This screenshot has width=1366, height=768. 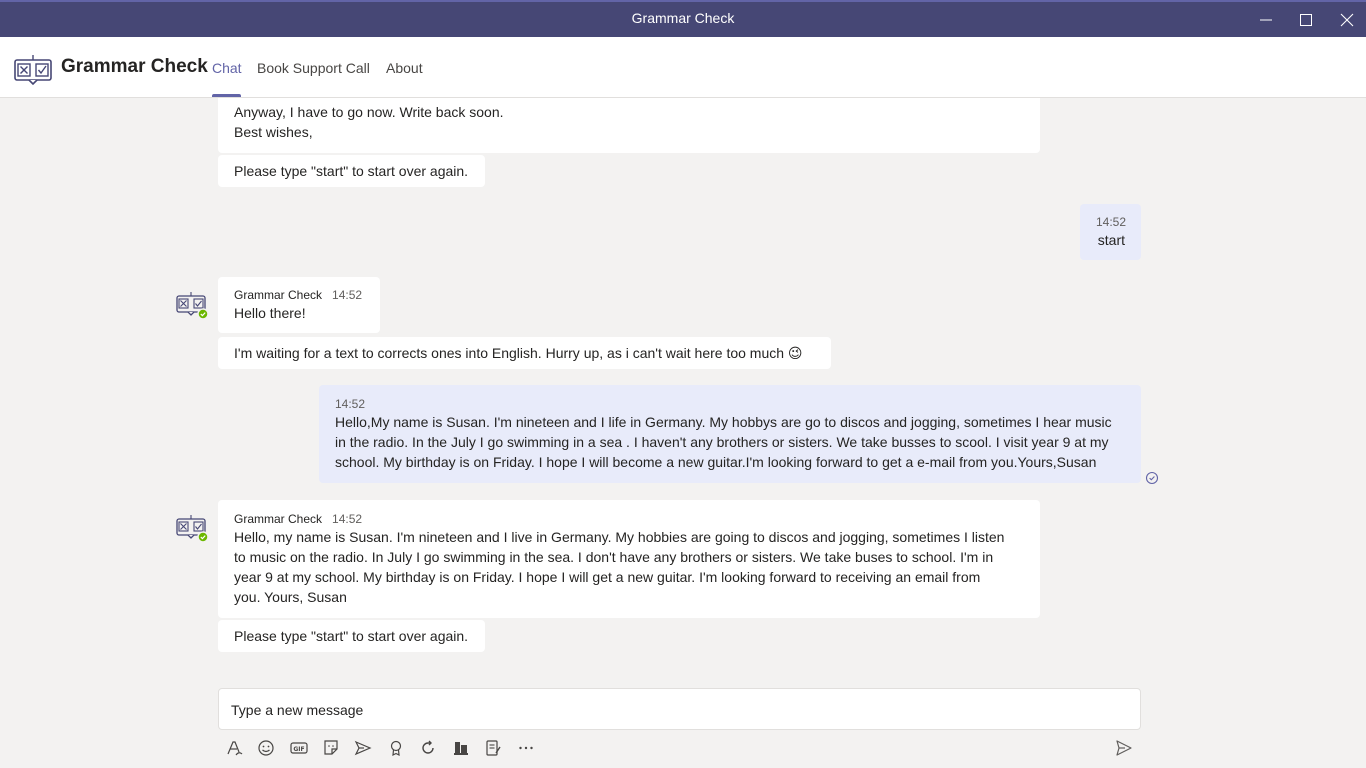 I want to click on maximize-button, so click(x=1306, y=20).